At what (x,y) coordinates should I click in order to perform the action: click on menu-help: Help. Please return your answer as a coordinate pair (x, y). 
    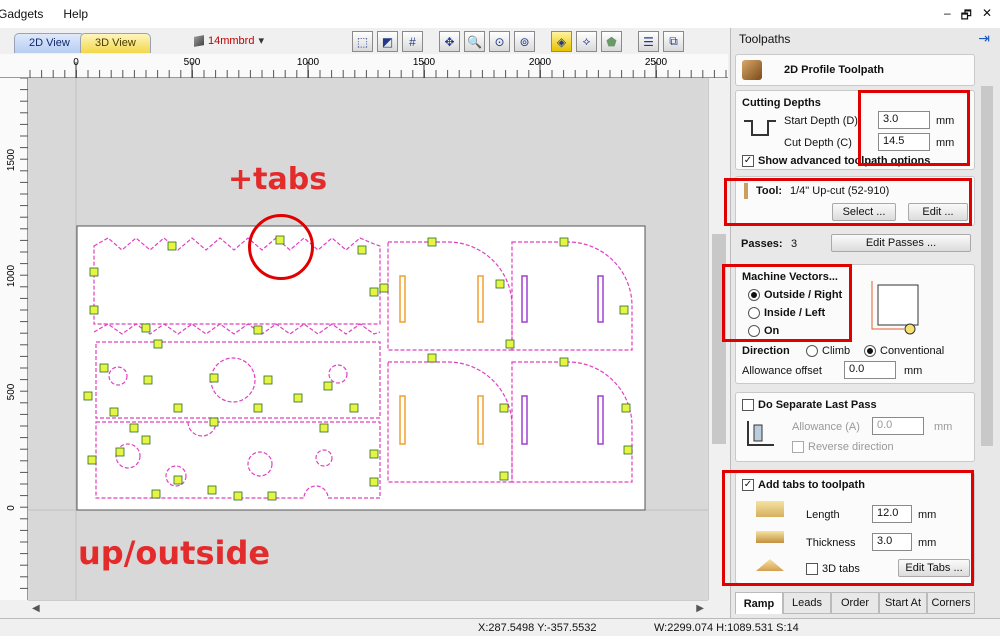
    Looking at the image, I should click on (75, 14).